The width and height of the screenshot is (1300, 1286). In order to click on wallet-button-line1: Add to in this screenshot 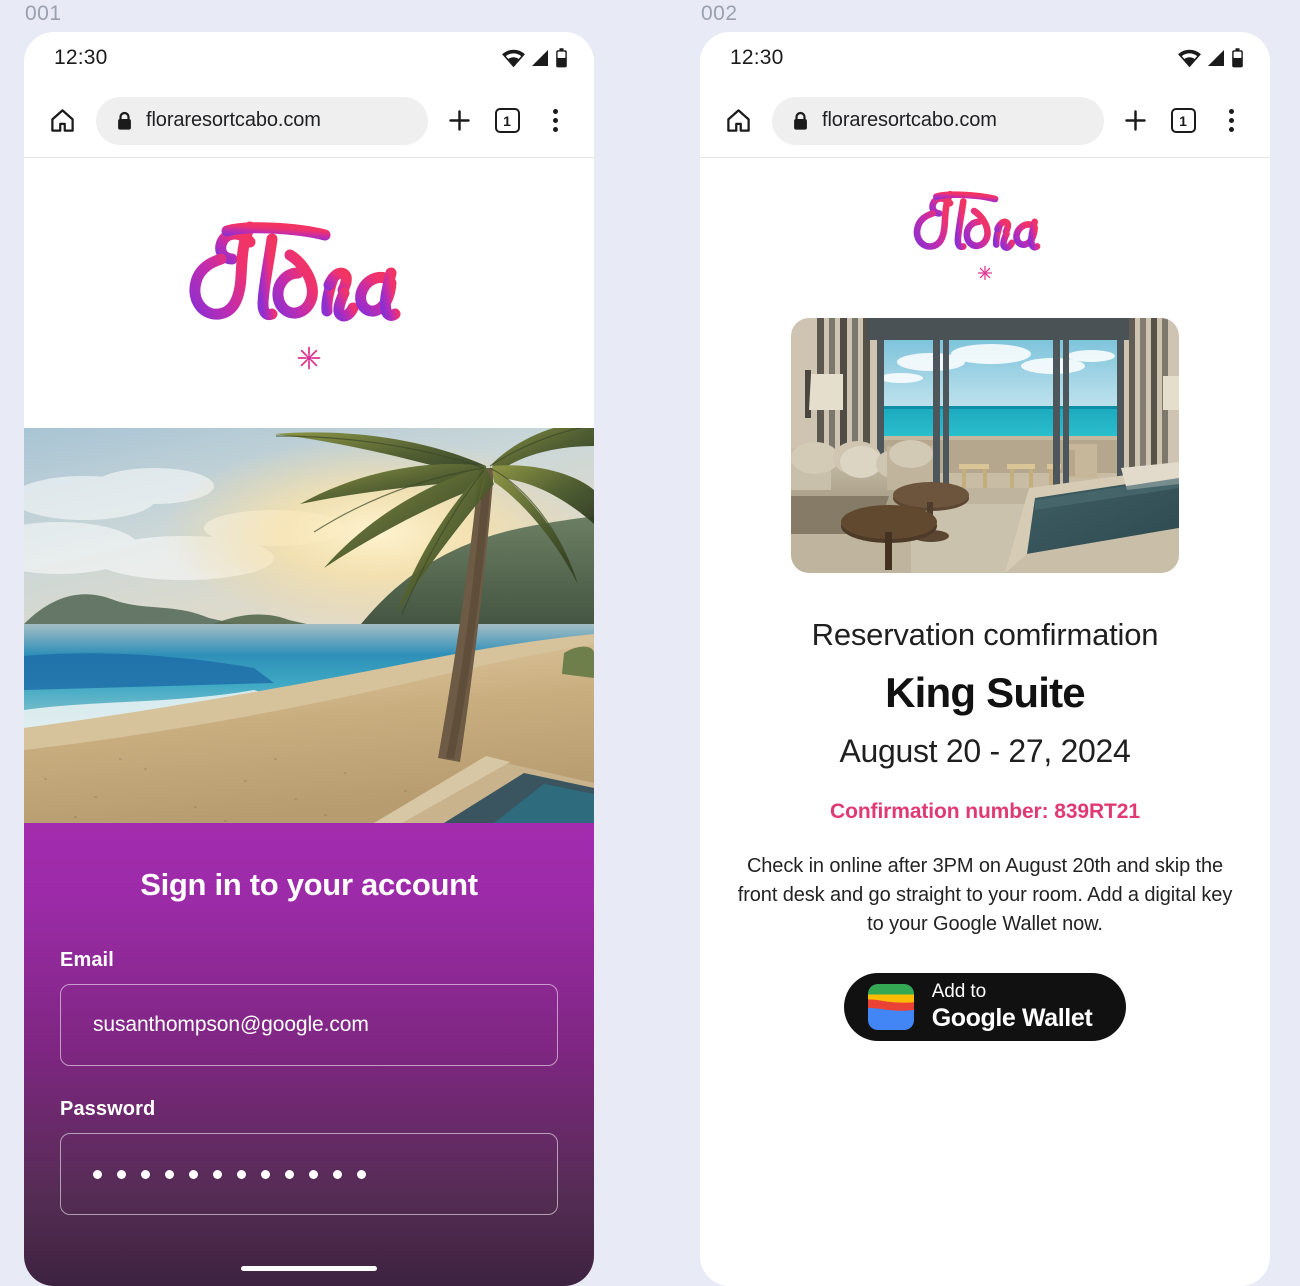, I will do `click(959, 992)`.